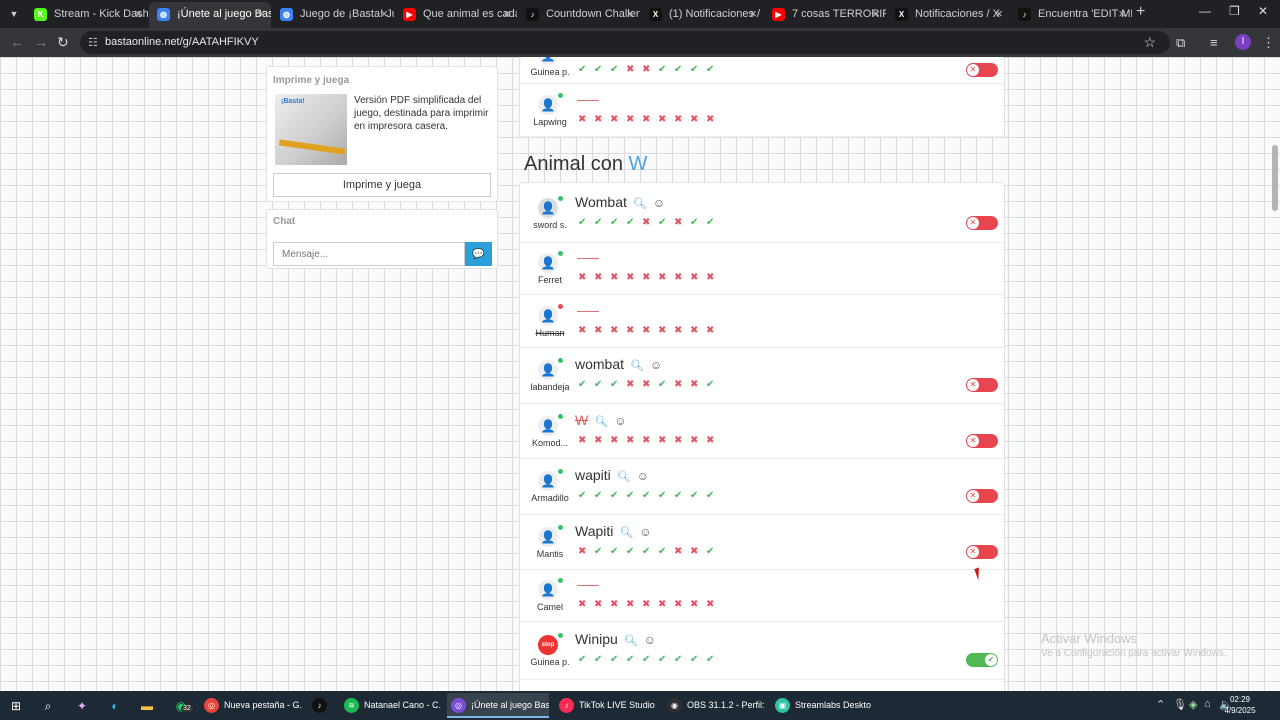 This screenshot has height=720, width=1280. I want to click on chat-bubble-icon: 💬, so click(478, 254).